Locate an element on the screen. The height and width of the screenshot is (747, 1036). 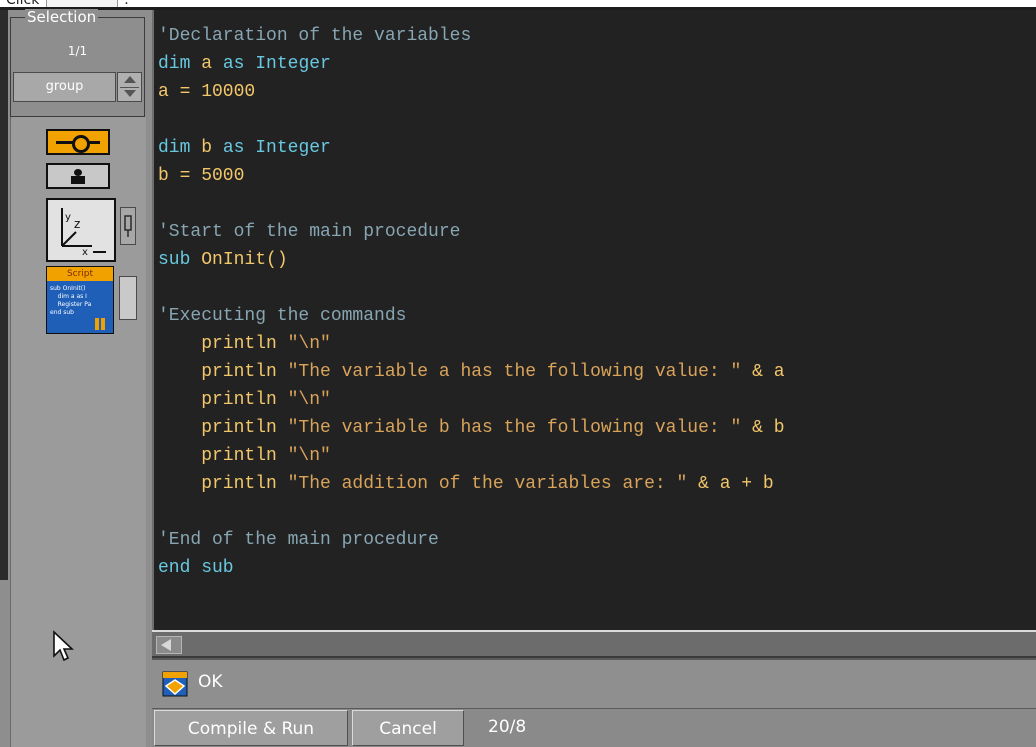
pin-icon is located at coordinates (128, 226).